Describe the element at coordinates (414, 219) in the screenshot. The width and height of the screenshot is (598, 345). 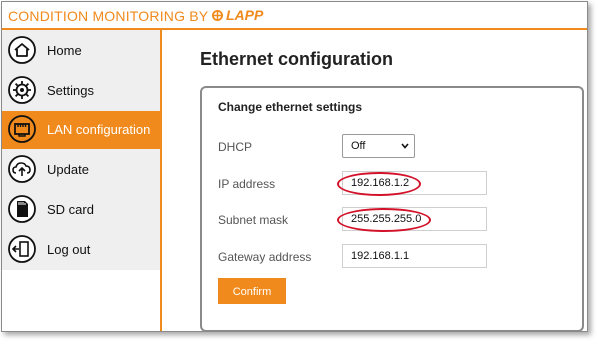
I see `subnet-mask-field: 255.255.255.0` at that location.